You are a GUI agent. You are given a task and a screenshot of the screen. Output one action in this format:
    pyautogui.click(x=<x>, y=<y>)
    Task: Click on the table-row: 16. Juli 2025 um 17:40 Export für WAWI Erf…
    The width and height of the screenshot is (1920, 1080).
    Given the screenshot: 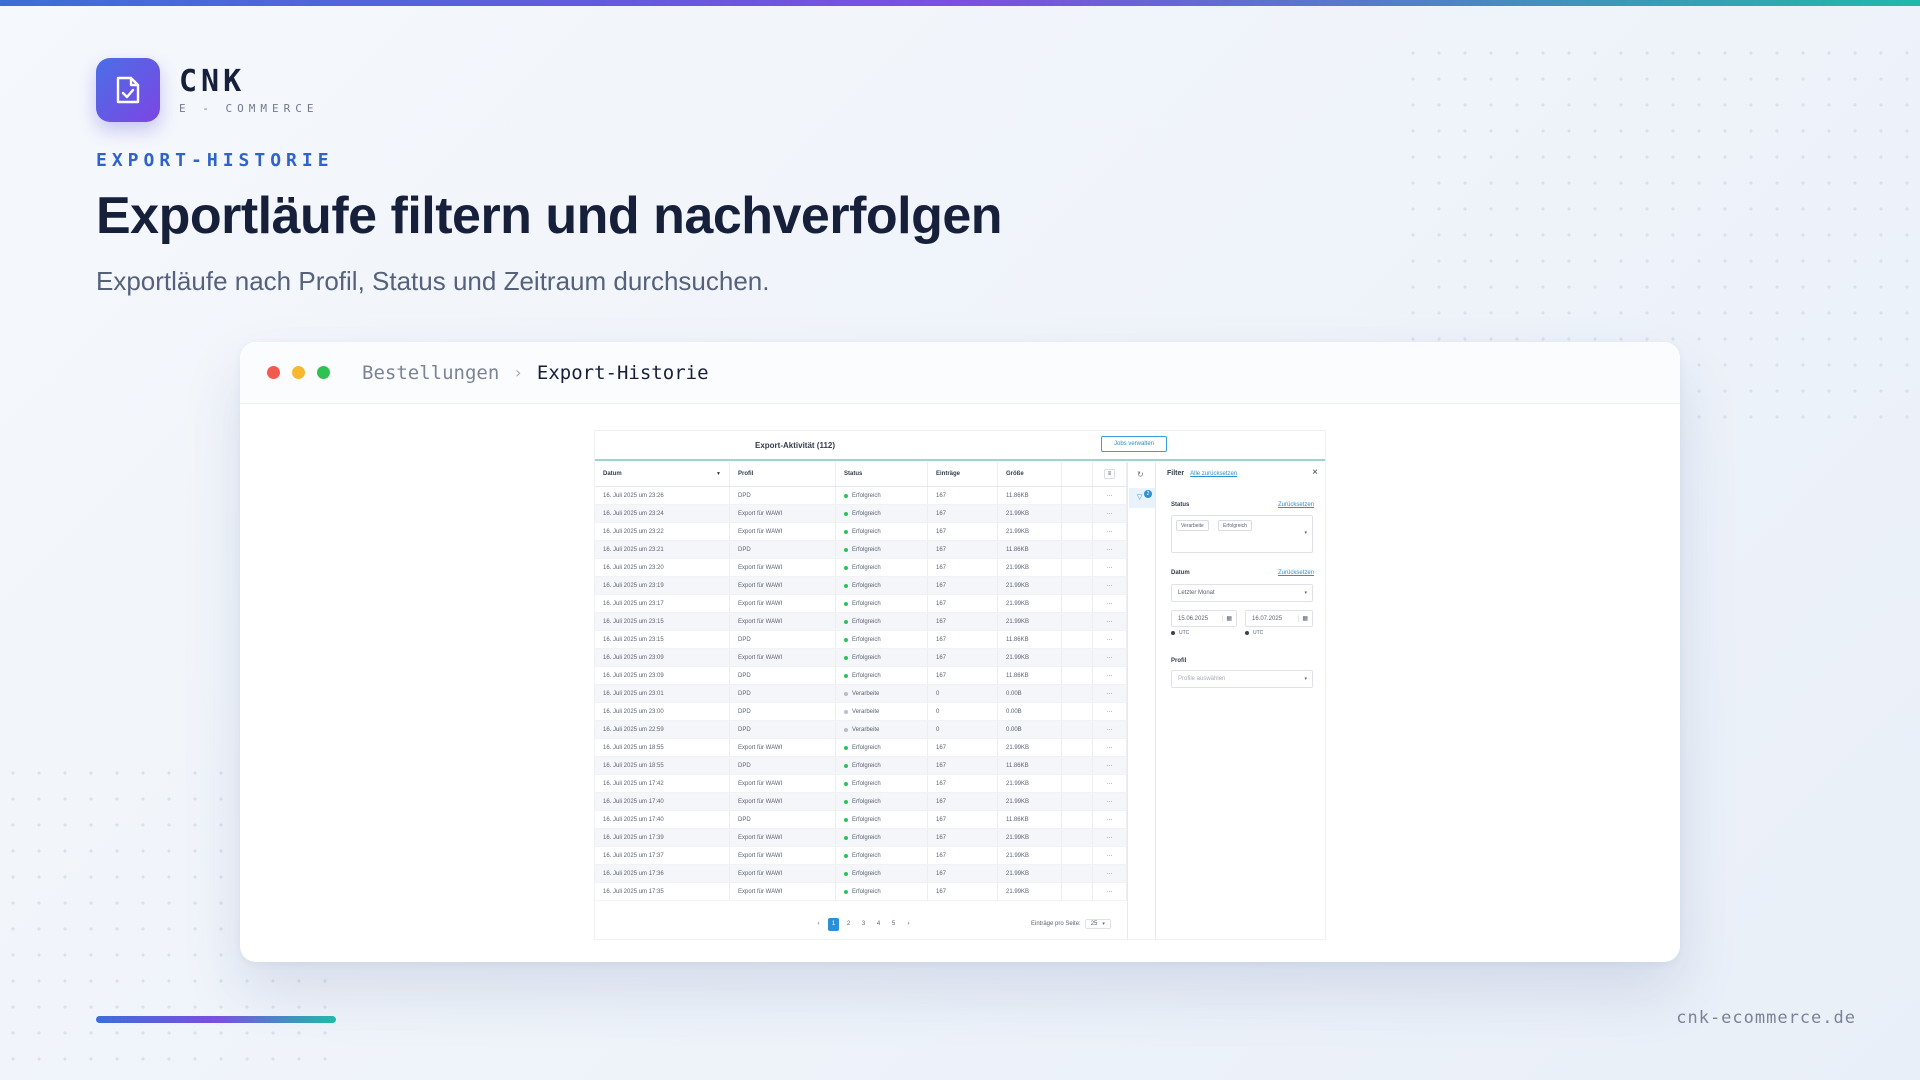 What is the action you would take?
    pyautogui.click(x=861, y=802)
    